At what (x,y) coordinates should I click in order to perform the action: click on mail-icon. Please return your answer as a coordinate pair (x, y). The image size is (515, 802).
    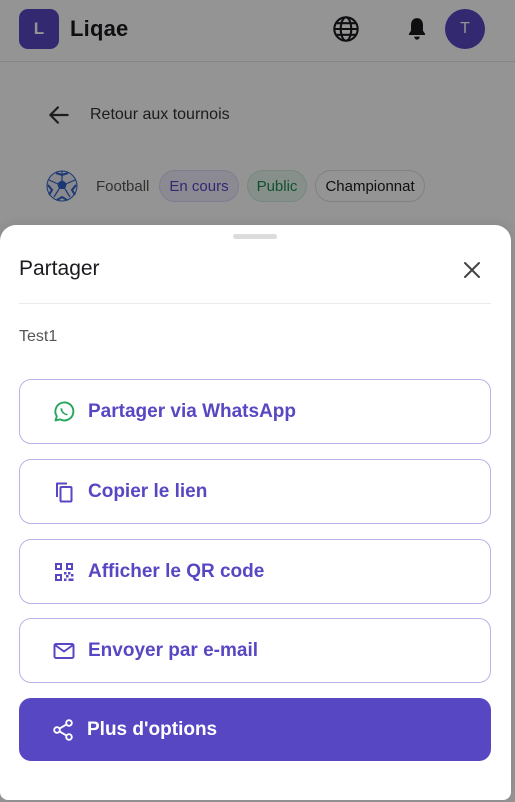
    Looking at the image, I should click on (64, 650).